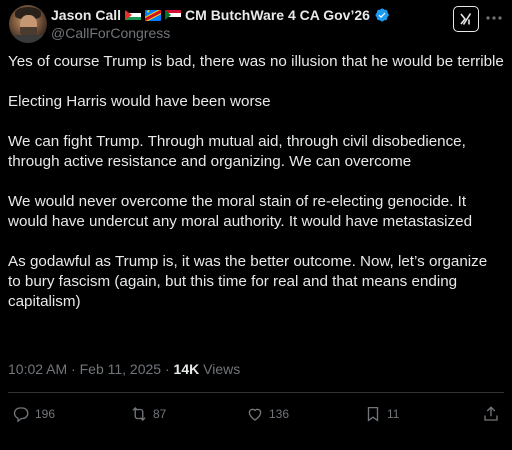 This screenshot has width=512, height=450. I want to click on grok-icon, so click(466, 19).